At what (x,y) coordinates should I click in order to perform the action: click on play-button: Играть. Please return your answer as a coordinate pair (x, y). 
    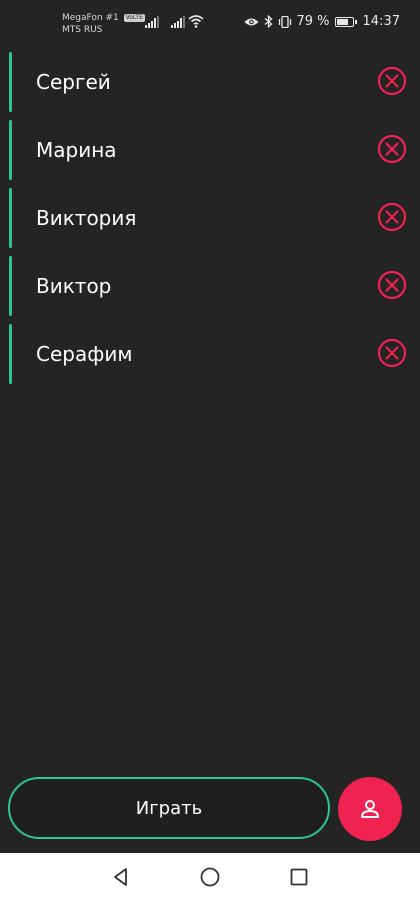
    Looking at the image, I should click on (169, 808).